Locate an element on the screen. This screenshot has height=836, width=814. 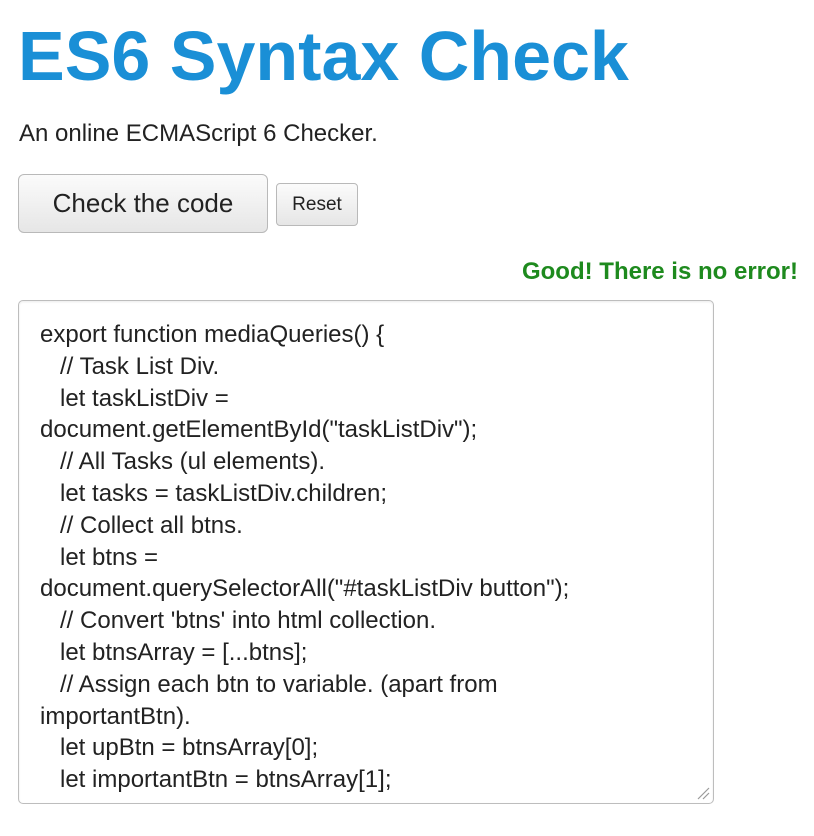
page-subtitle: An online ECMAScript 6 Checker. is located at coordinates (198, 133).